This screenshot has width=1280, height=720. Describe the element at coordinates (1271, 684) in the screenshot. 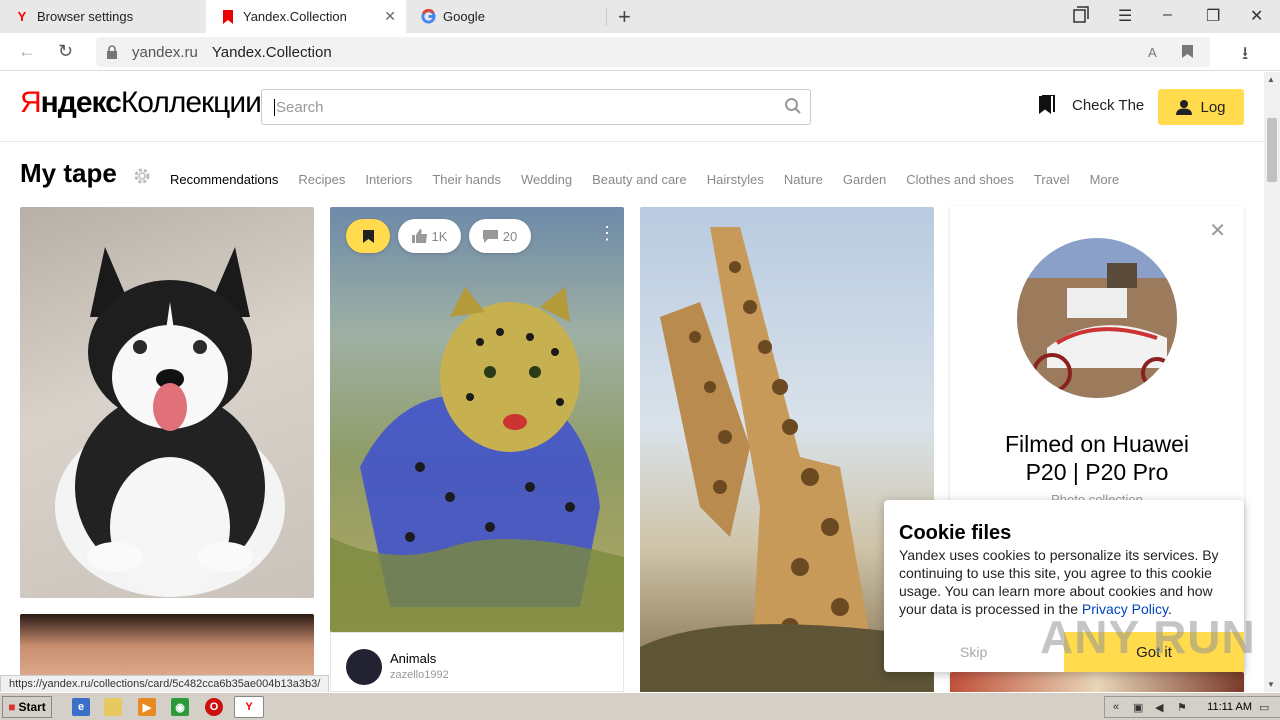

I see `scroll-down-icon: ▼` at that location.